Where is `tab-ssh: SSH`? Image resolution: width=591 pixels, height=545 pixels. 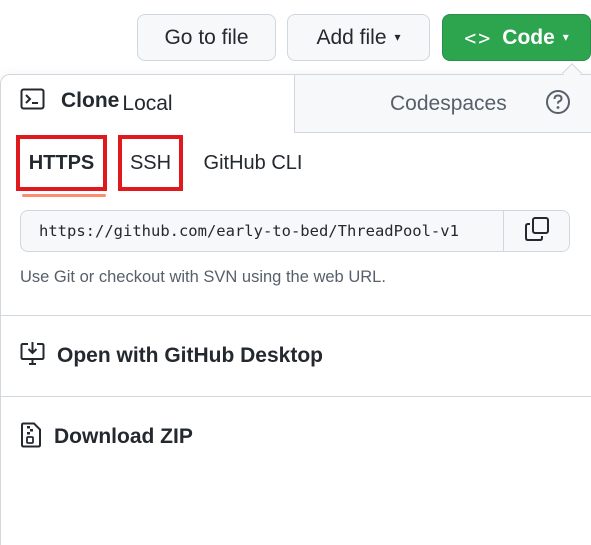
tab-ssh: SSH is located at coordinates (150, 163).